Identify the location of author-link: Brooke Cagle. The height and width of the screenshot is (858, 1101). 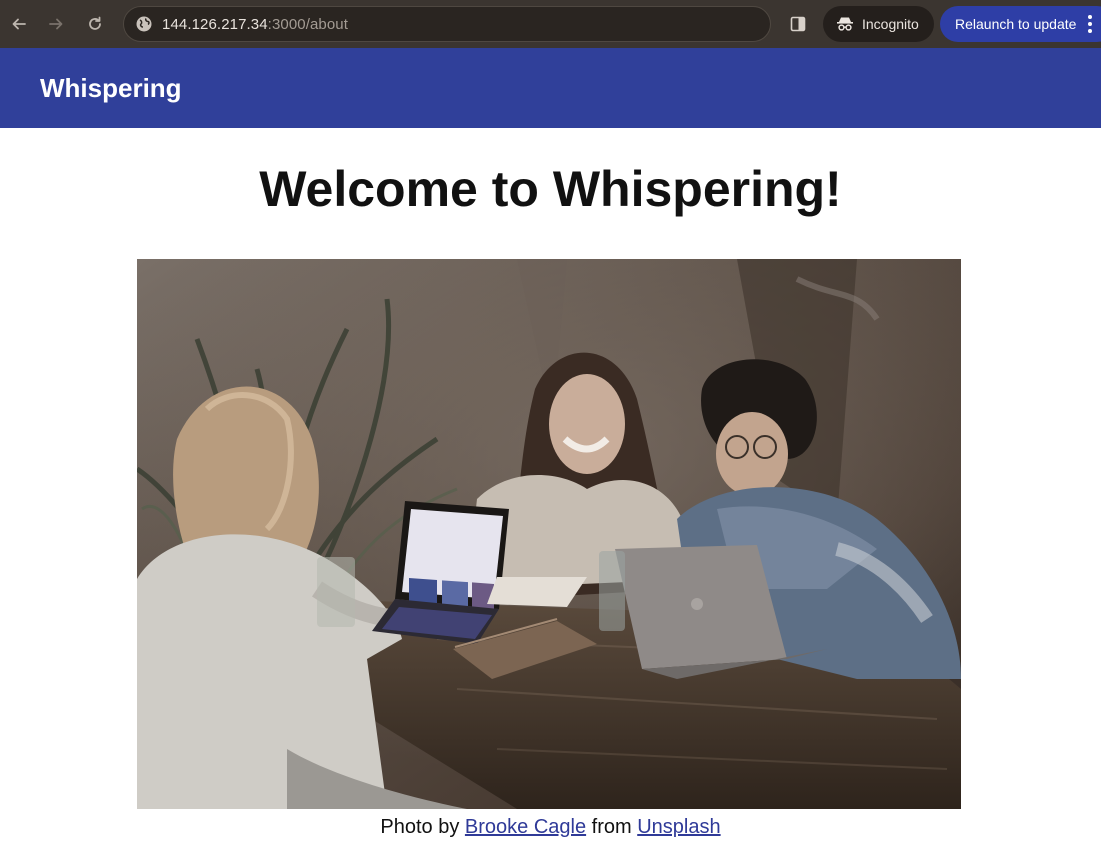
(525, 827).